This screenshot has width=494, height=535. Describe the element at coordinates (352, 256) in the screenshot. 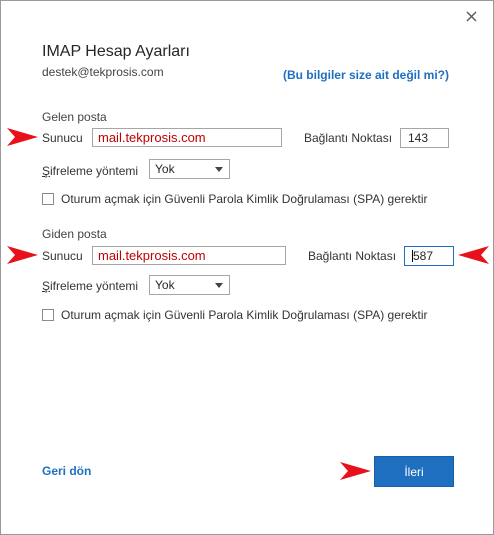

I see `outgoing-port-label: Bağlantı Noktası` at that location.